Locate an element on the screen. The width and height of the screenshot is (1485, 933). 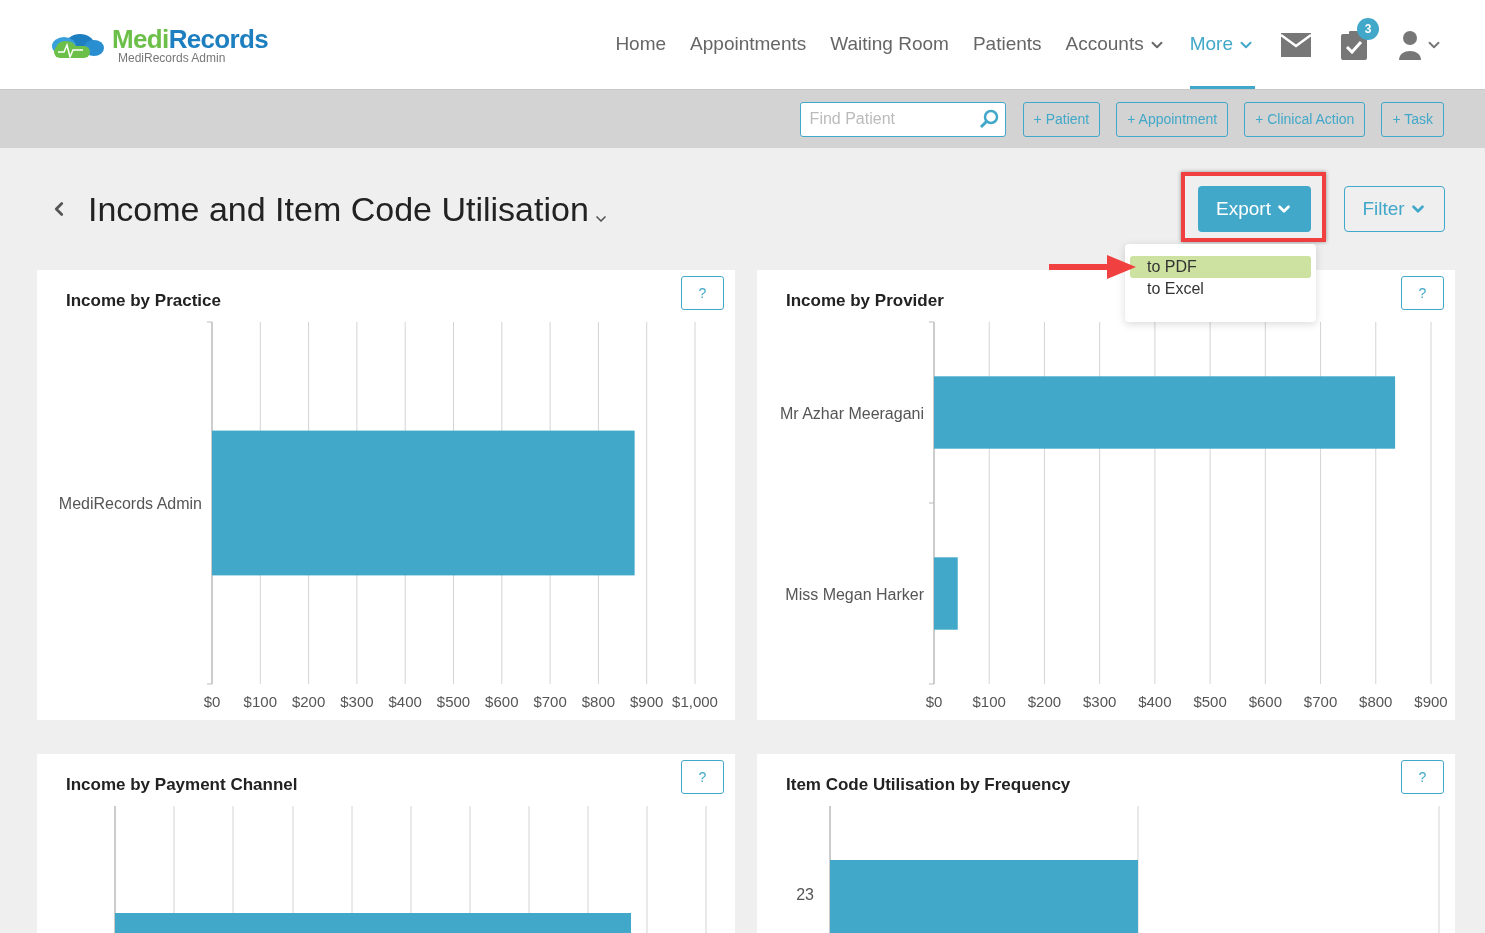
toolbar-button: + Clinical Action is located at coordinates (1305, 119).